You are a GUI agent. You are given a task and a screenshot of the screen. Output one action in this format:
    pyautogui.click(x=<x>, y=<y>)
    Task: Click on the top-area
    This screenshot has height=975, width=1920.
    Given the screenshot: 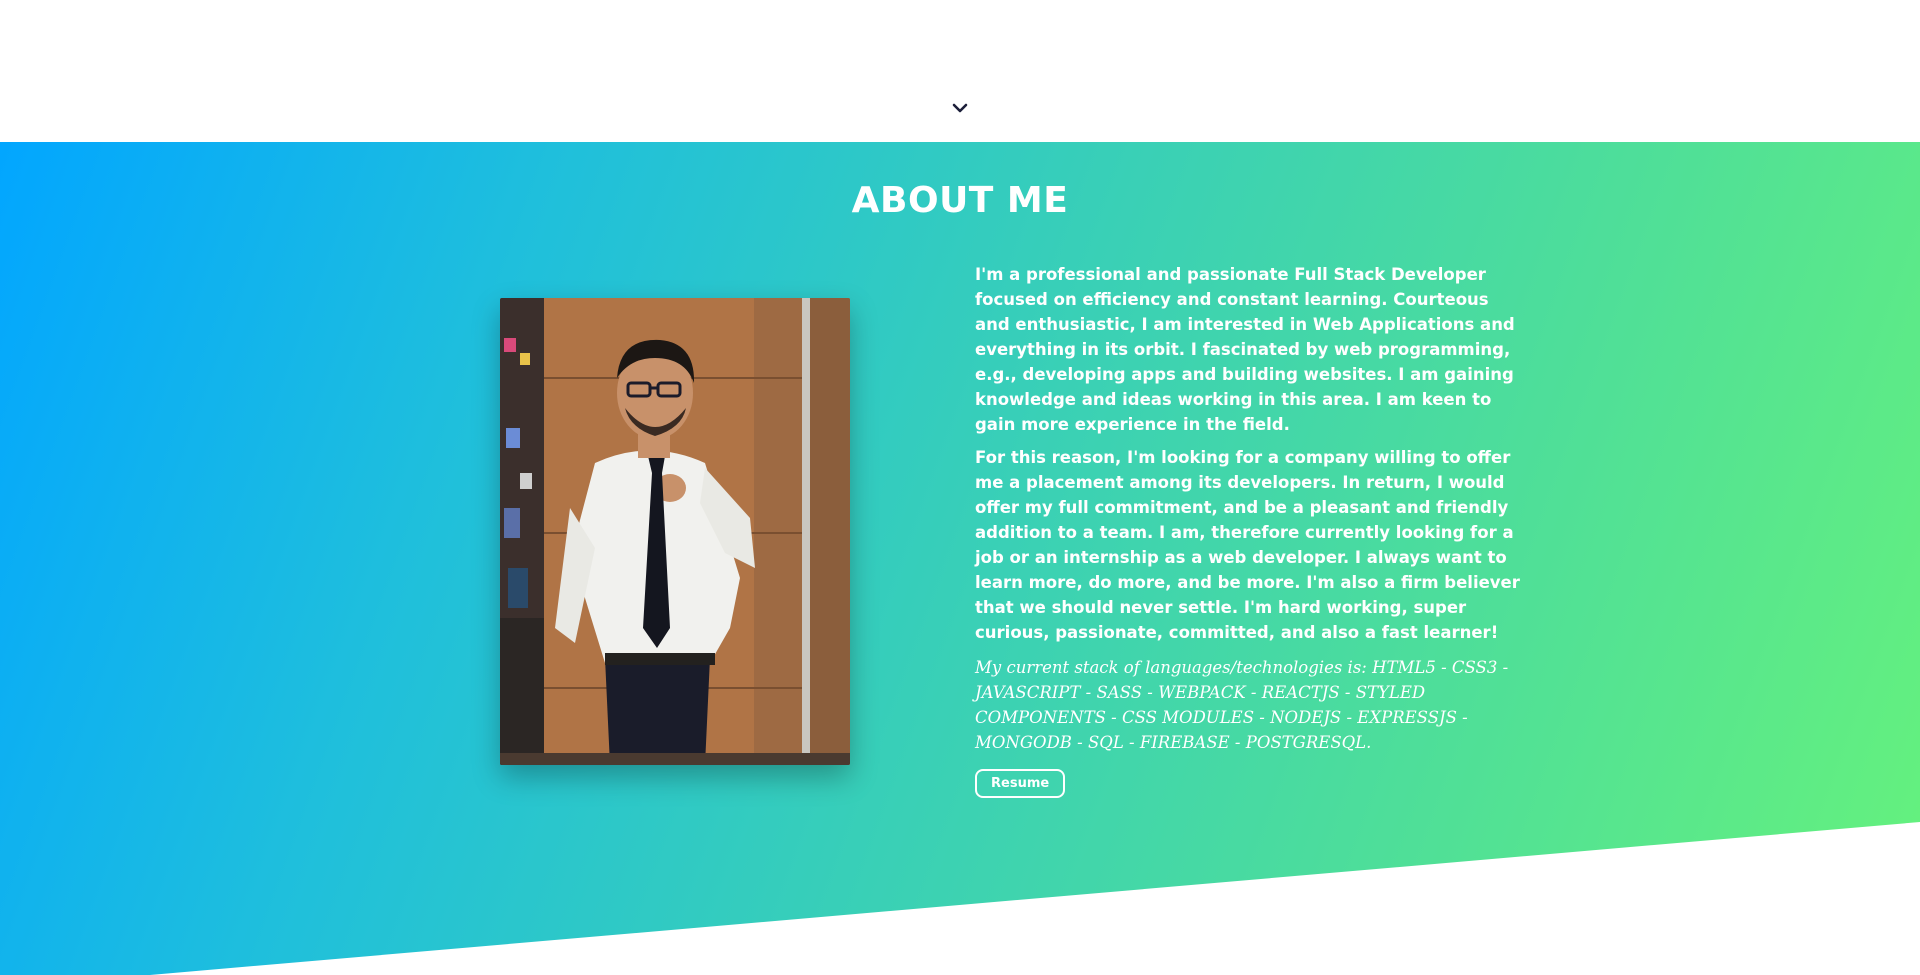 What is the action you would take?
    pyautogui.click(x=960, y=71)
    